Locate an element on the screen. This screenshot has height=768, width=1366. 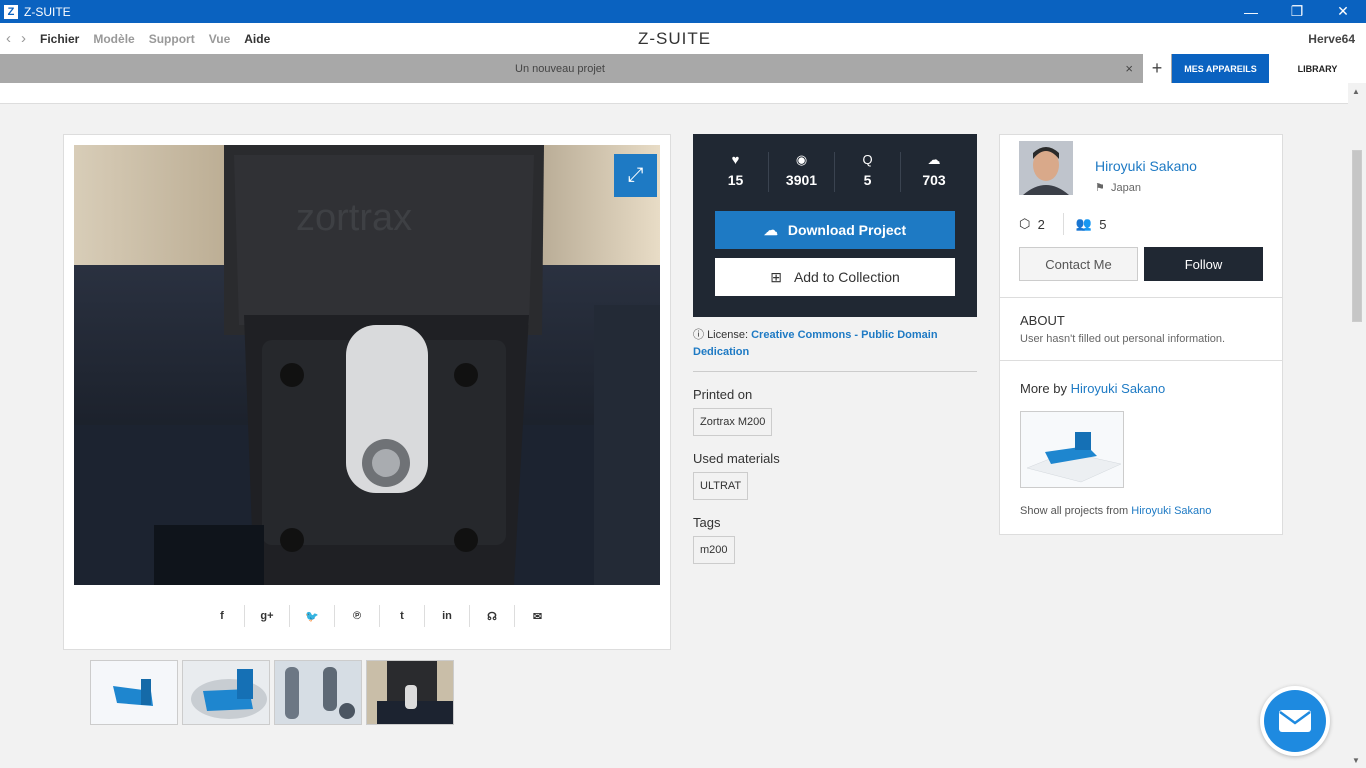
add-to-collection-button: ⊞ Add to Collection is located at coordinates (835, 277).